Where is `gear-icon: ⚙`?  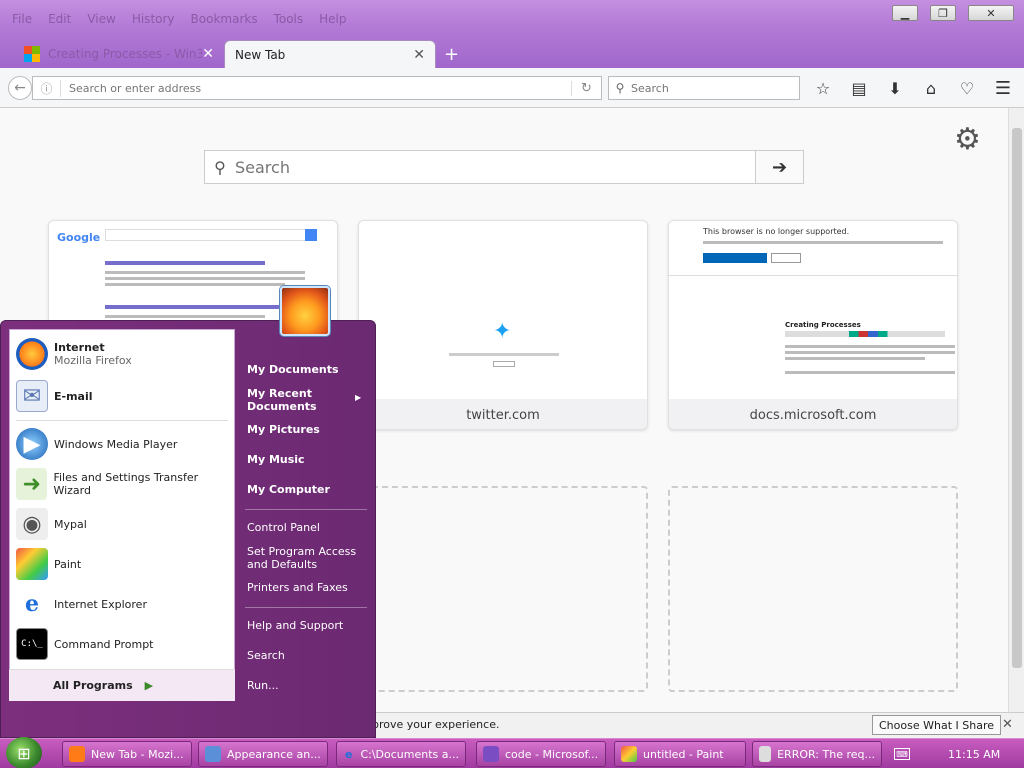
gear-icon: ⚙ is located at coordinates (967, 139).